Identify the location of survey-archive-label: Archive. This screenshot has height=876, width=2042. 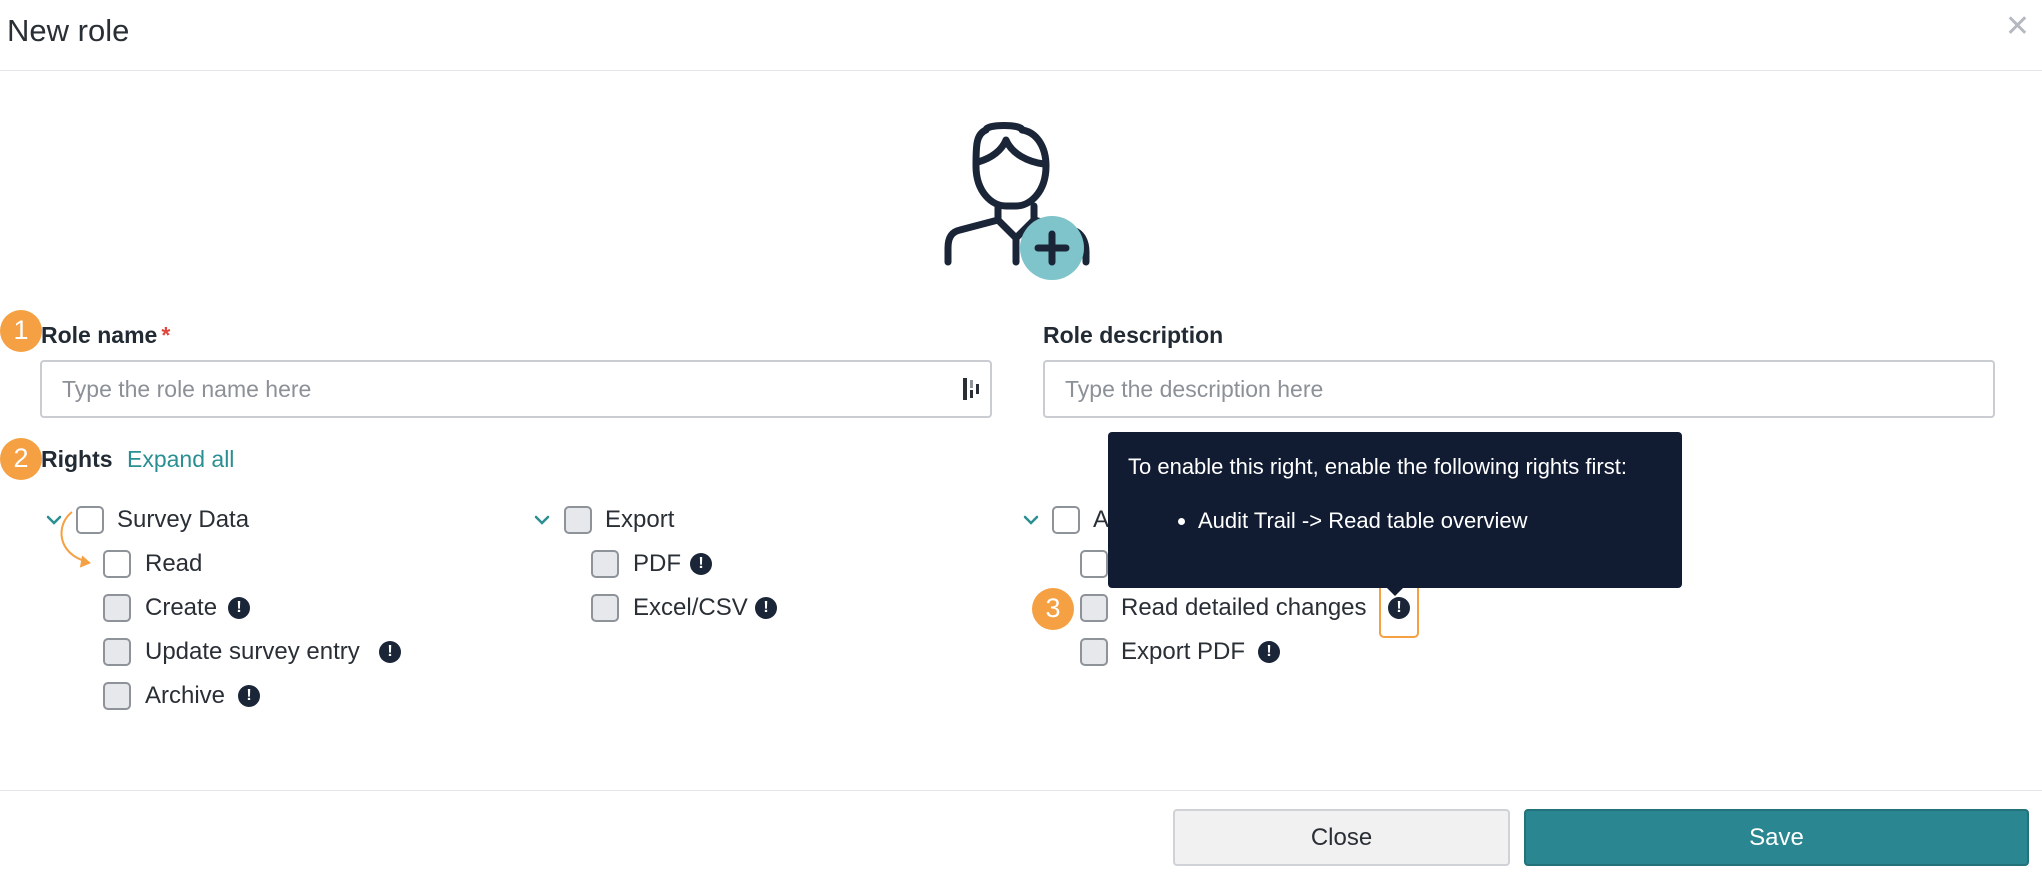
(185, 695).